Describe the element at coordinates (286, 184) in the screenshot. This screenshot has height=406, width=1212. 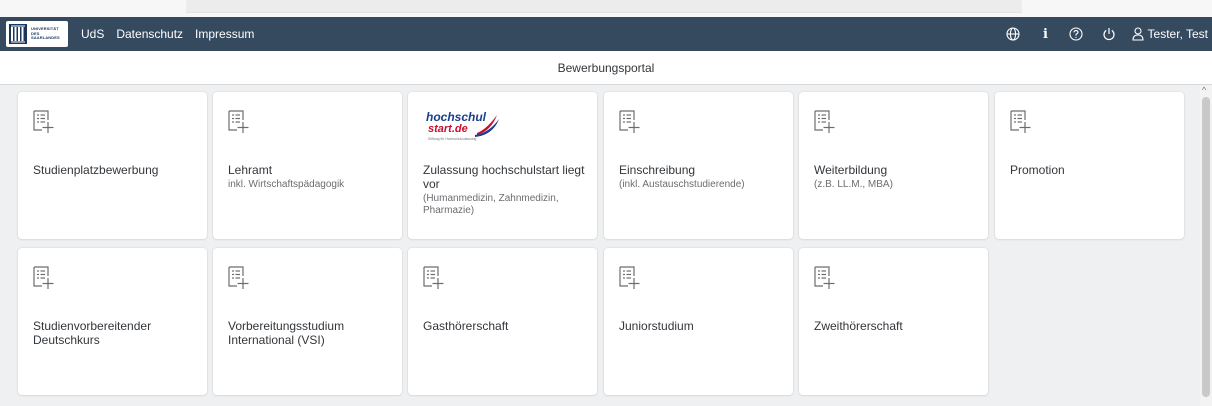
I see `tile-subtitle: inkl. Wirtschaftspädagogik` at that location.